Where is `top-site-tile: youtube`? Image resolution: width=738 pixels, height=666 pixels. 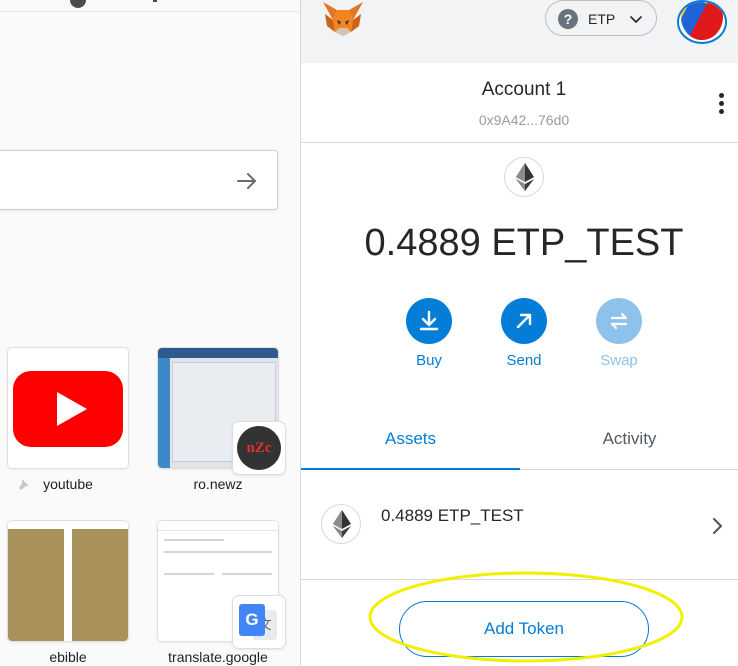 top-site-tile: youtube is located at coordinates (68, 420).